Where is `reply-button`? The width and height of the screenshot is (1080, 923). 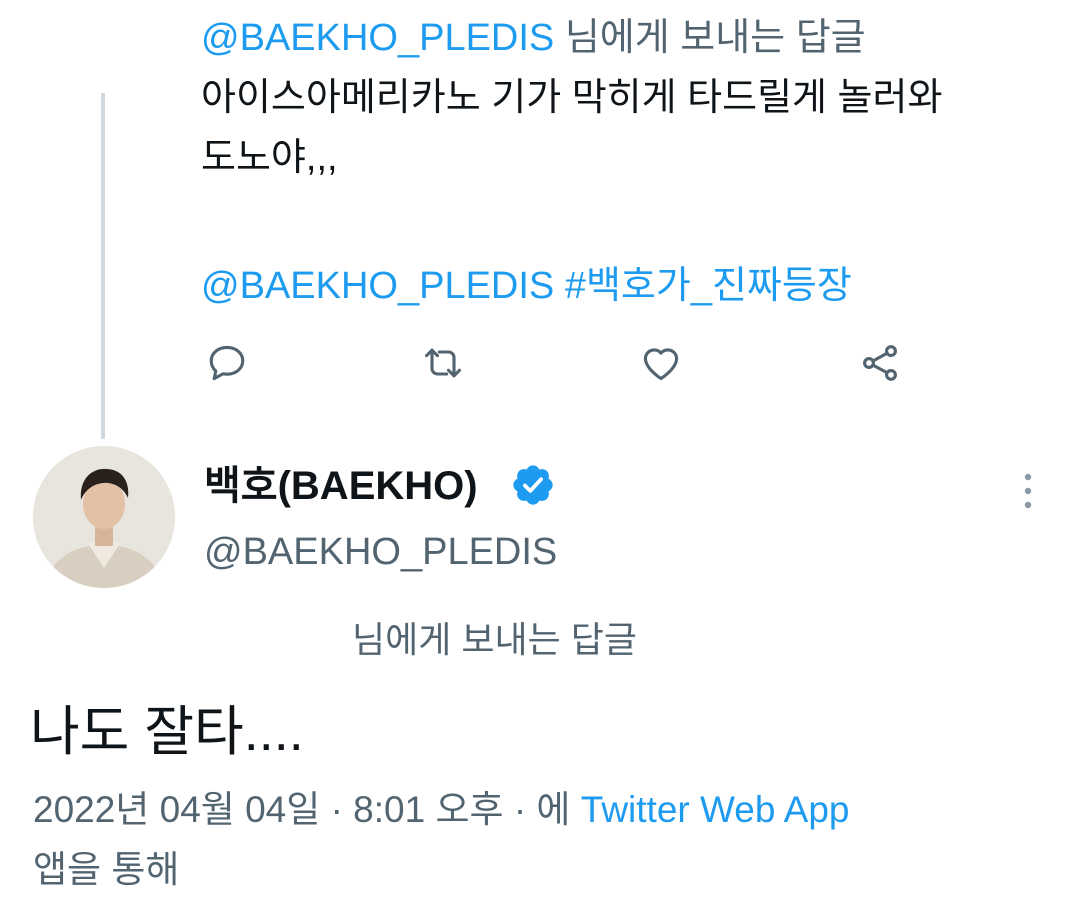
reply-button is located at coordinates (227, 363).